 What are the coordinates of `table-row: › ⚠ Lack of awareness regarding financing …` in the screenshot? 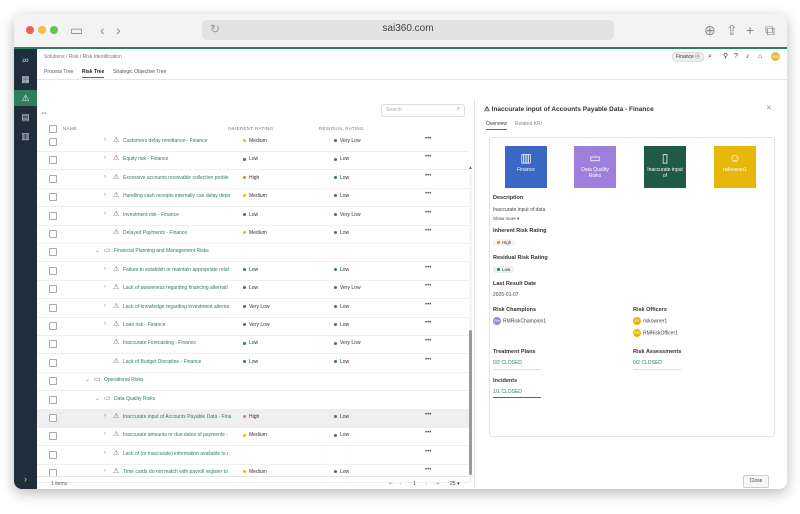 It's located at (253, 290).